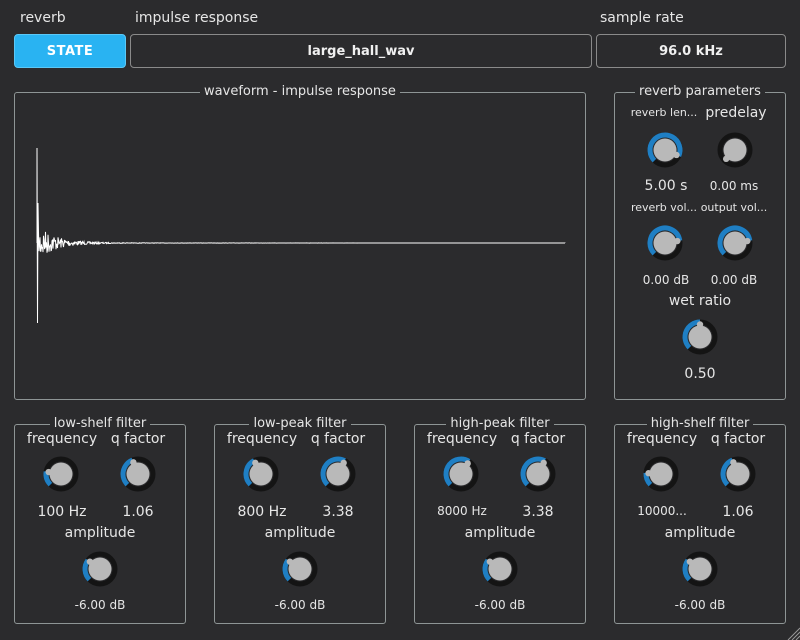 The image size is (800, 640). I want to click on predelay-value: 0.00 ms, so click(734, 186).